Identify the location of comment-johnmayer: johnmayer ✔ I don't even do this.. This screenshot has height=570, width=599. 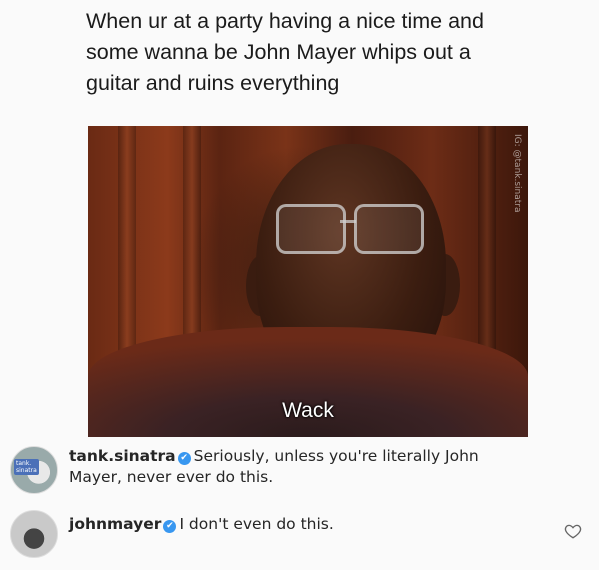
(300, 535).